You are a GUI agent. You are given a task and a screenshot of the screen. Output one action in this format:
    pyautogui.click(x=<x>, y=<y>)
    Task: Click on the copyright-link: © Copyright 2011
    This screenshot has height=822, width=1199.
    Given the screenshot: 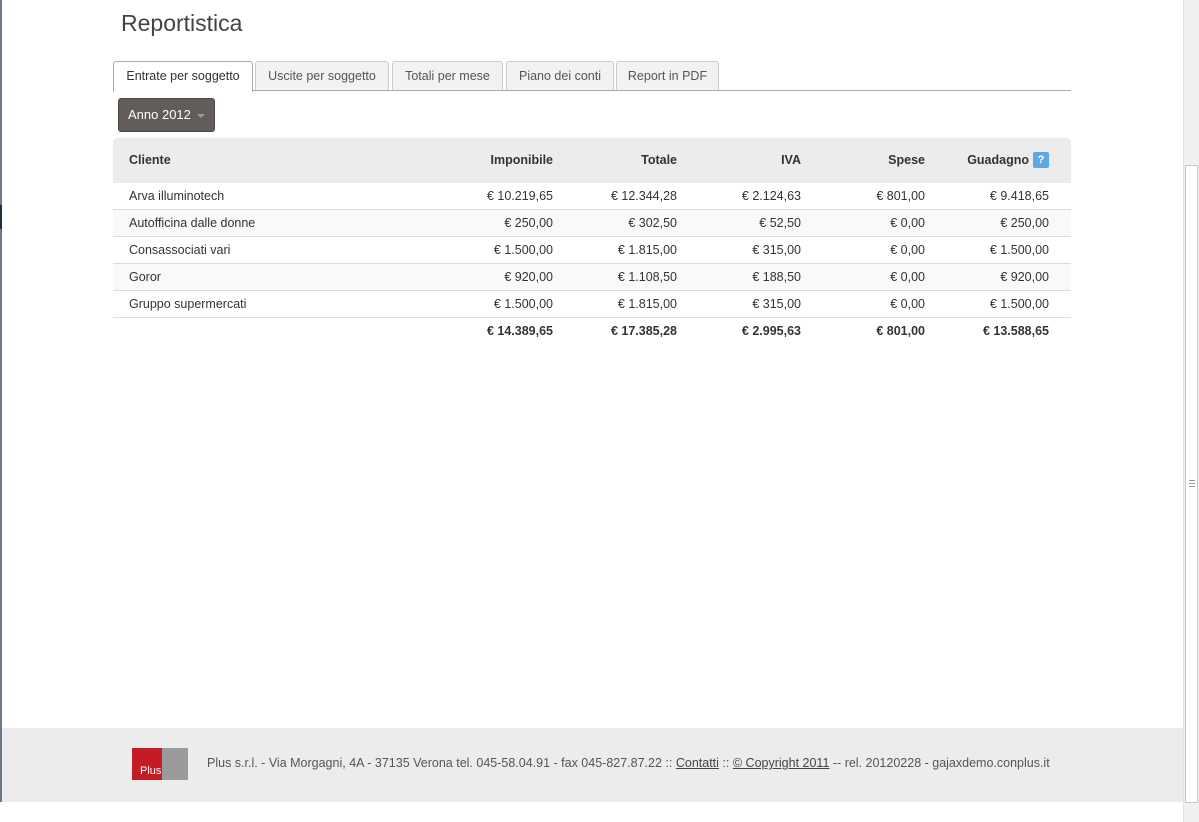 What is the action you would take?
    pyautogui.click(x=781, y=763)
    